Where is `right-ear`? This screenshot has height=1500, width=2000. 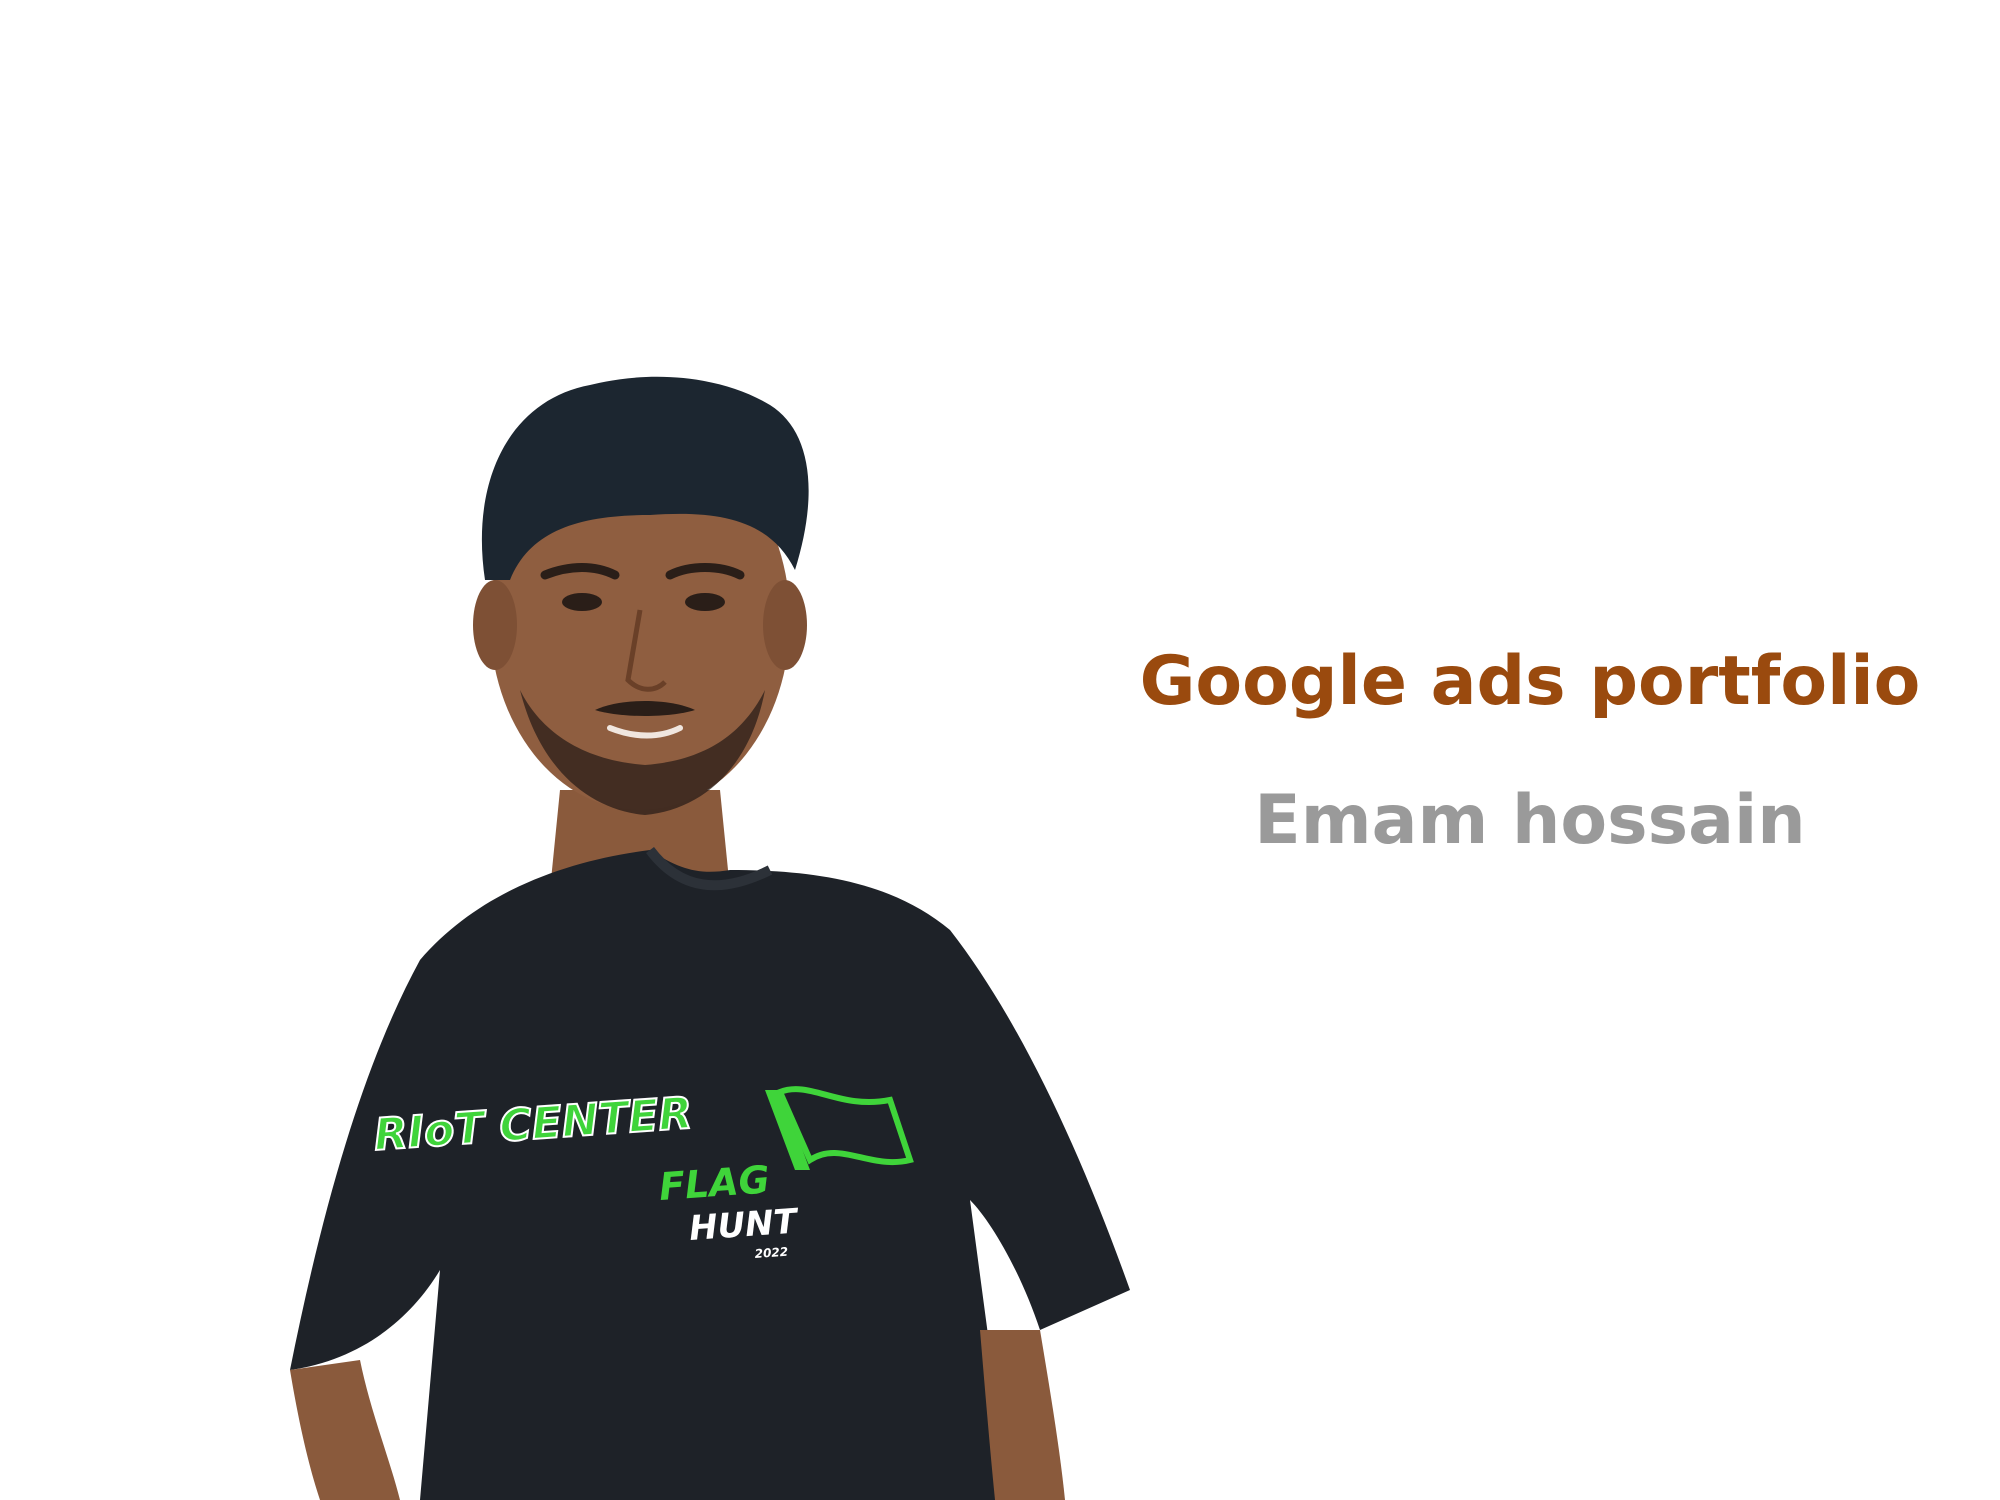 right-ear is located at coordinates (785, 625).